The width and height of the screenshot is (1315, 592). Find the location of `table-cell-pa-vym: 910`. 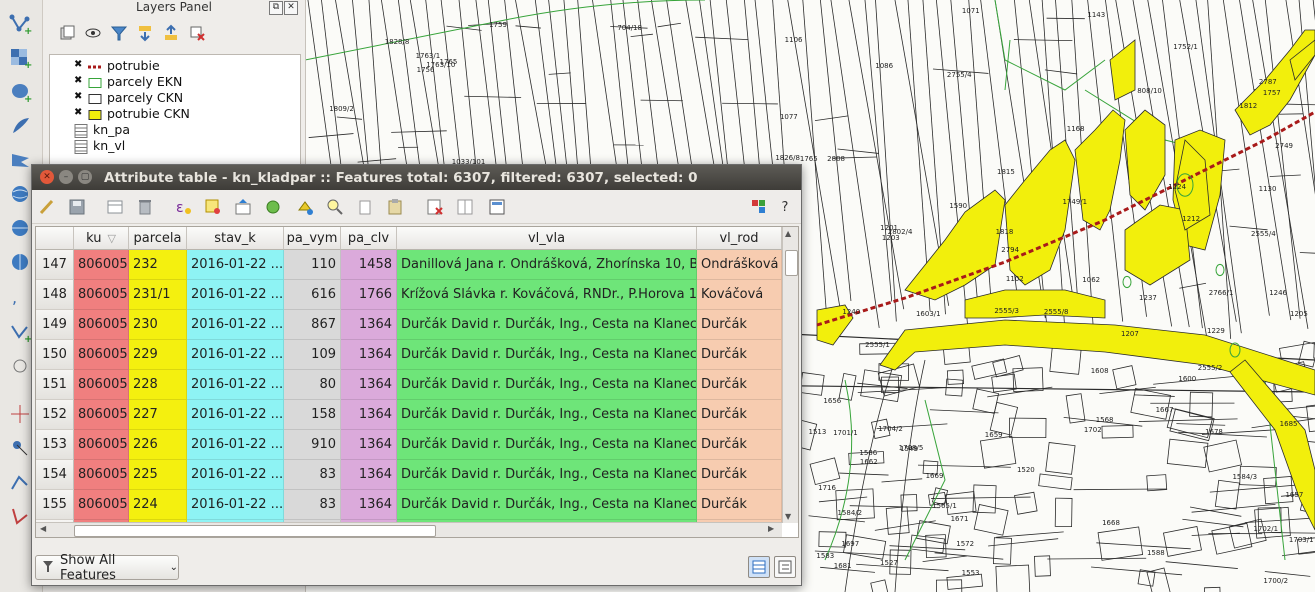

table-cell-pa-vym: 910 is located at coordinates (312, 445).